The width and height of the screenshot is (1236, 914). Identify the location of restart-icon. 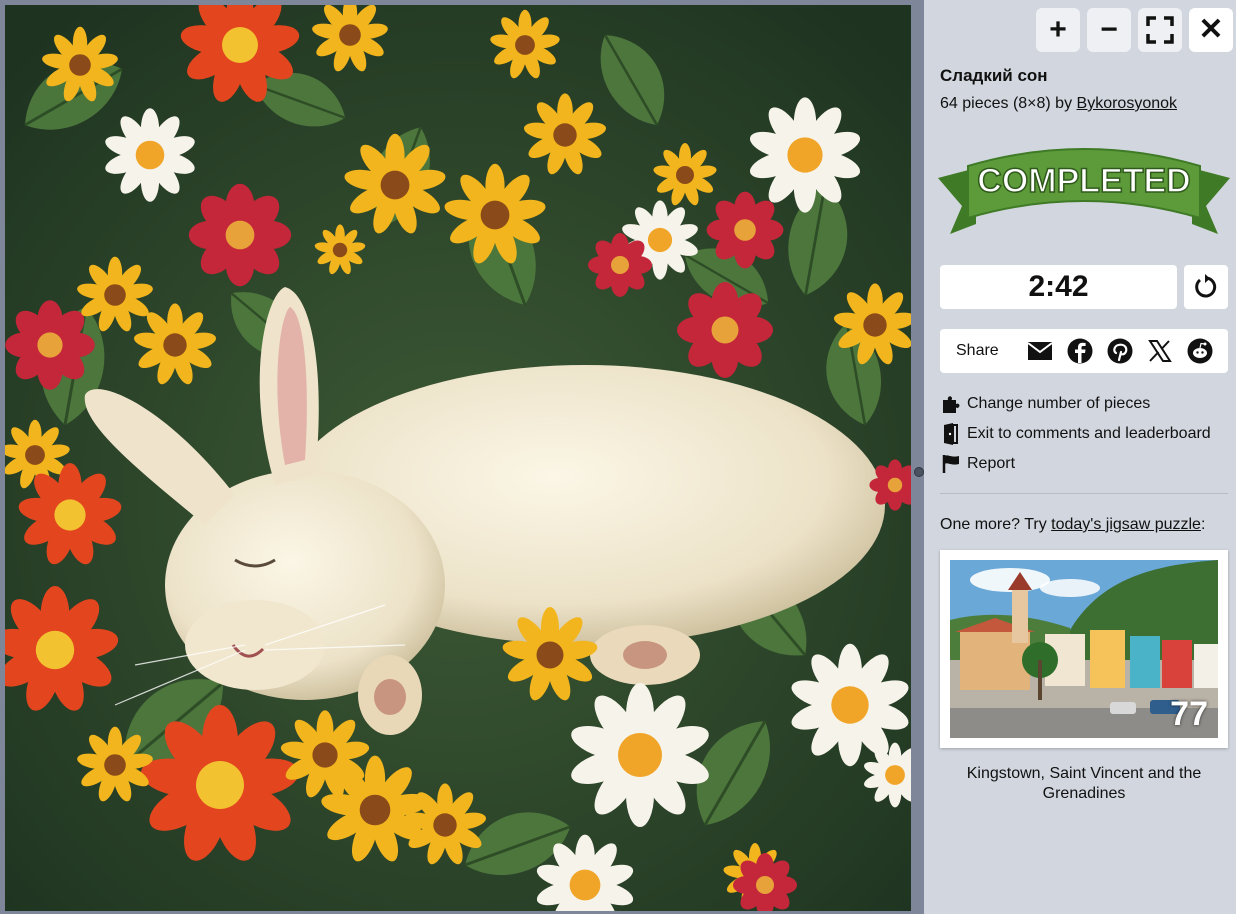
(1206, 286).